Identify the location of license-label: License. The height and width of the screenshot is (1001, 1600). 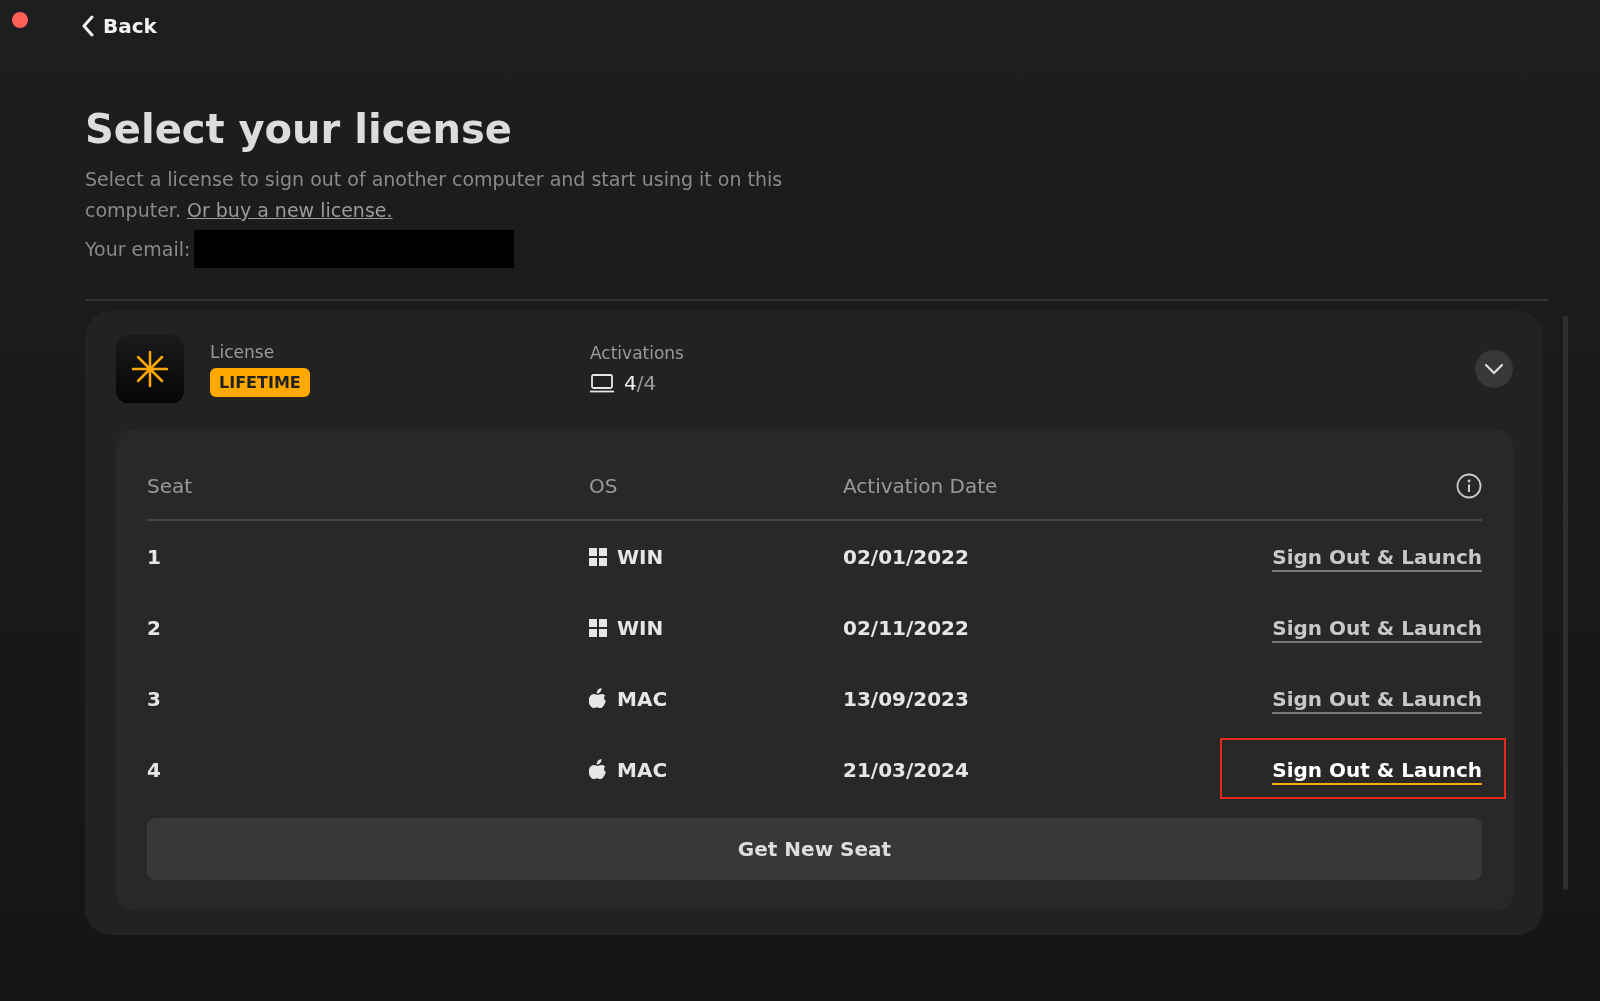
(243, 351).